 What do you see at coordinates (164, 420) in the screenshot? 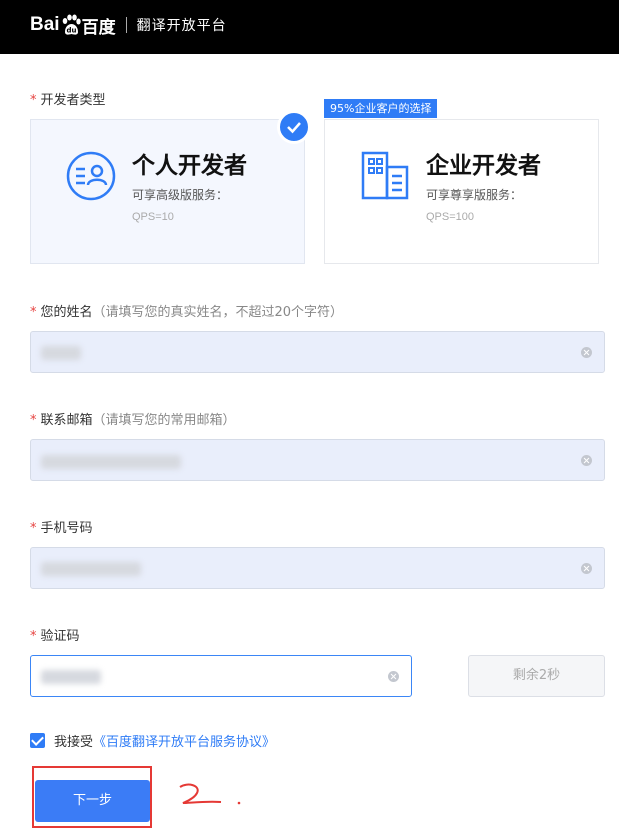
I see `email-hint: （请填写您的常用邮箱）` at bounding box center [164, 420].